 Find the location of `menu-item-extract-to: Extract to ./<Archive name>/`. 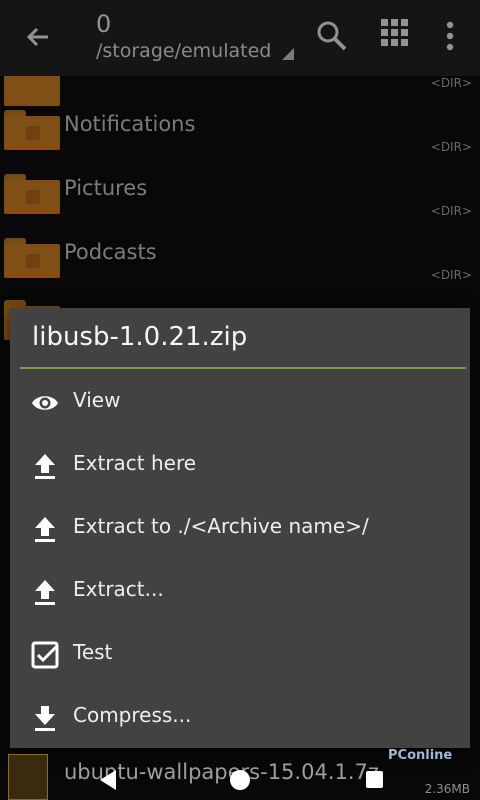

menu-item-extract-to: Extract to ./<Archive name>/ is located at coordinates (240, 527).